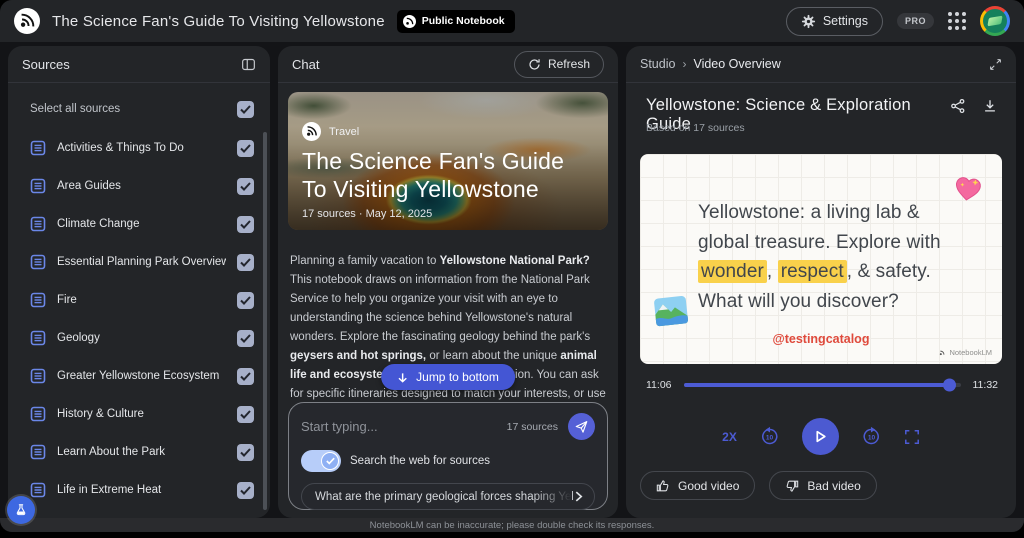 This screenshot has width=1024, height=538. I want to click on breadcrumb-studio: Studio, so click(657, 64).